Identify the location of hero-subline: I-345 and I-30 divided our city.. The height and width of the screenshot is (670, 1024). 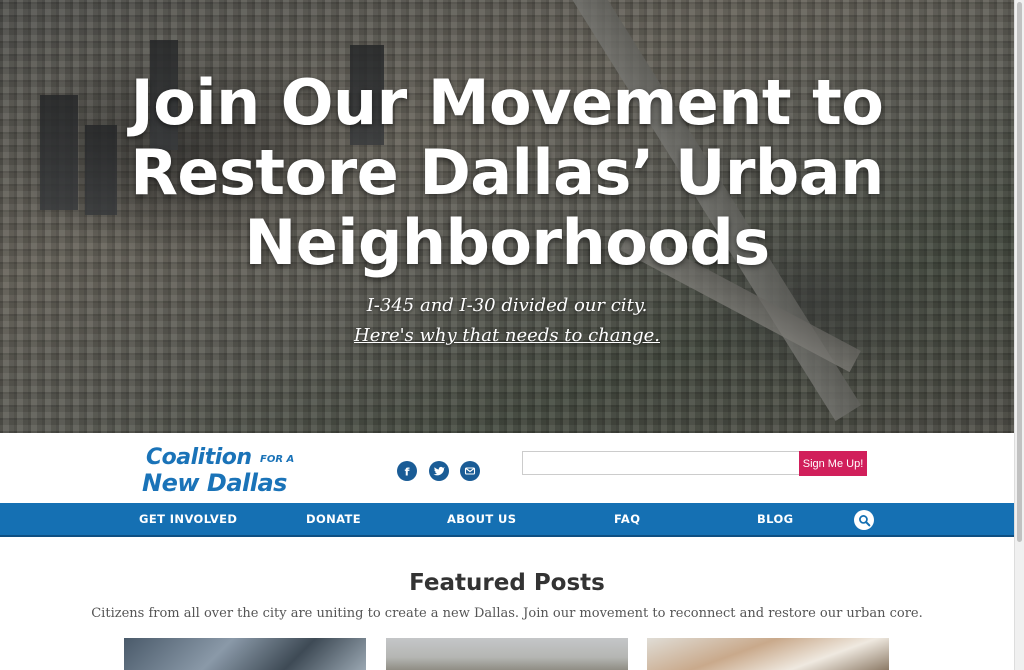
(507, 305).